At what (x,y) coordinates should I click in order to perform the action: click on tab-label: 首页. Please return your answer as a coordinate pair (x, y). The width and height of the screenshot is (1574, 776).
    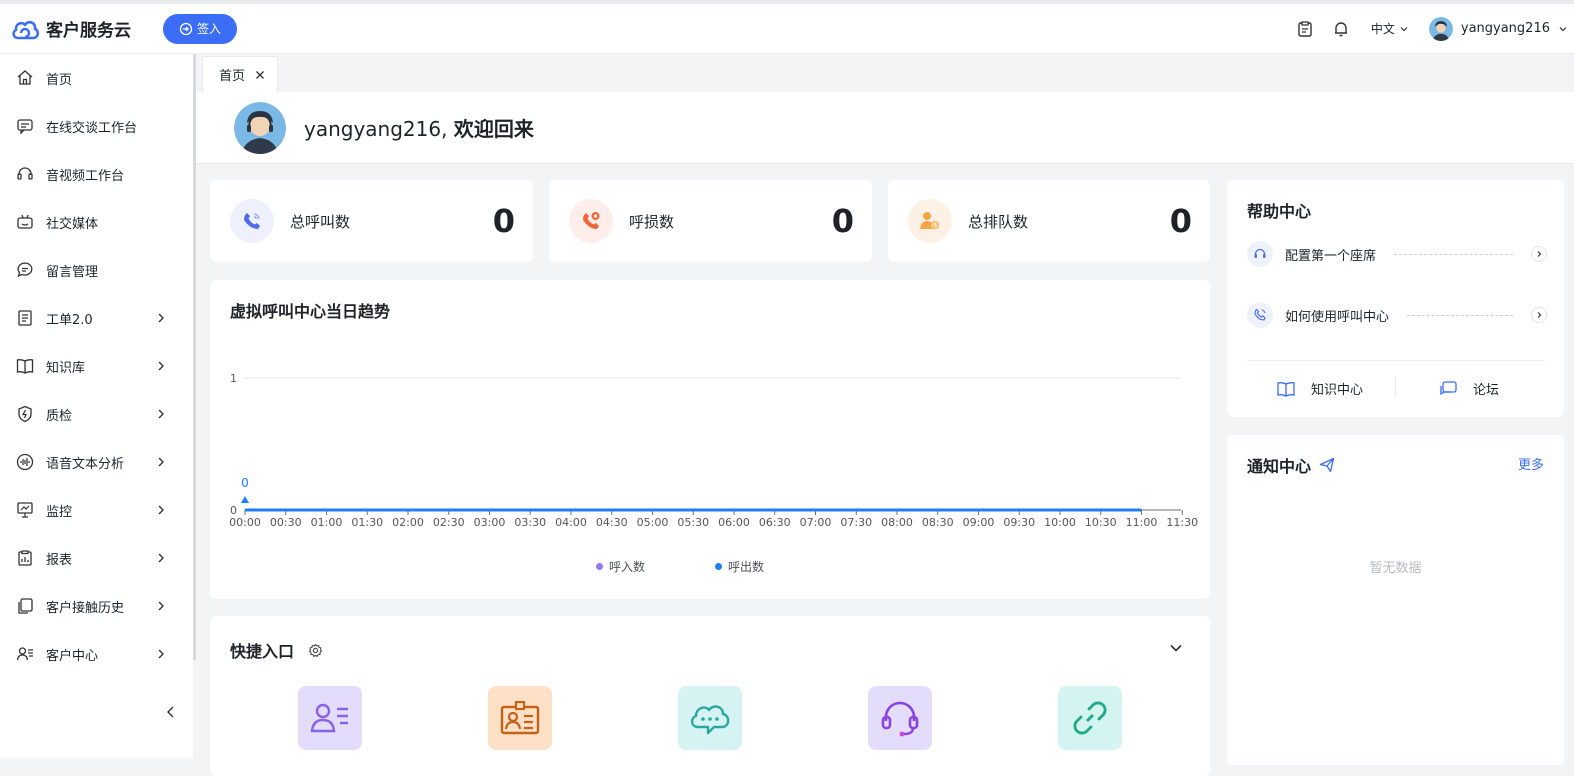
    Looking at the image, I should click on (232, 76).